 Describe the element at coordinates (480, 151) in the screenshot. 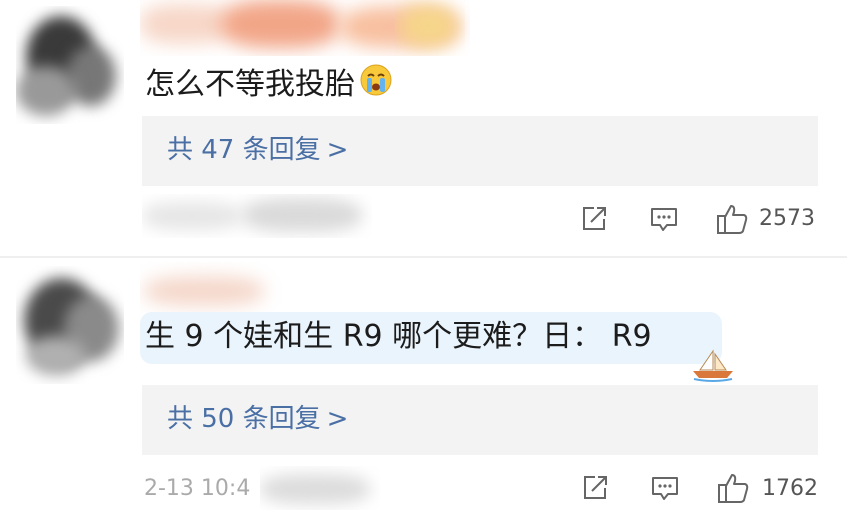

I see `replies-panel: 共 47 条回复 >` at that location.